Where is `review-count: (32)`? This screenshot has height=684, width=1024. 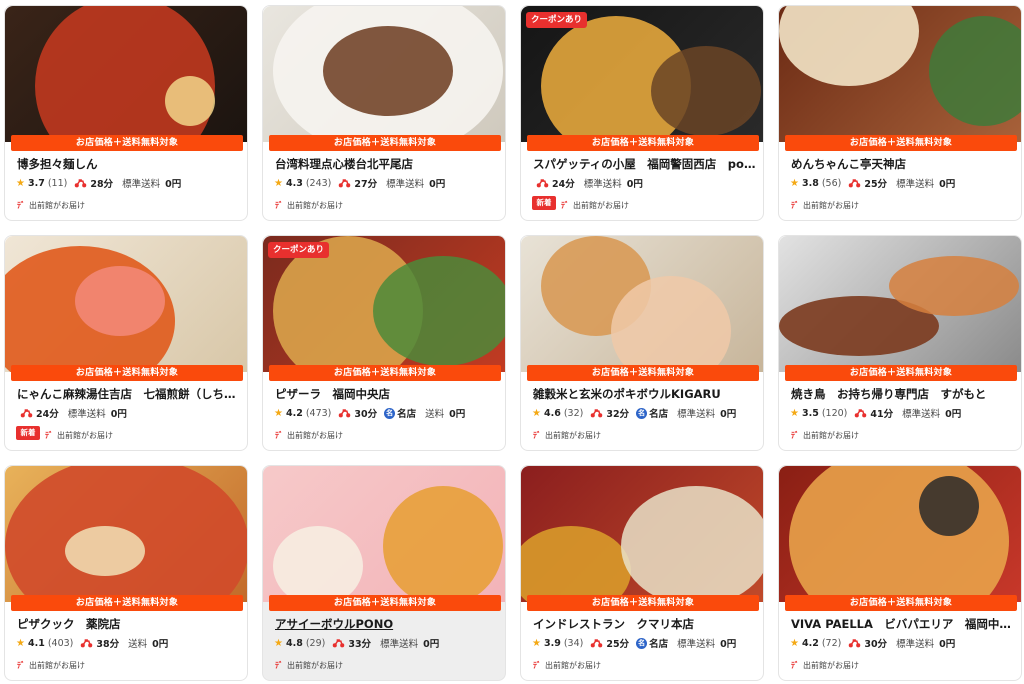 review-count: (32) is located at coordinates (573, 413).